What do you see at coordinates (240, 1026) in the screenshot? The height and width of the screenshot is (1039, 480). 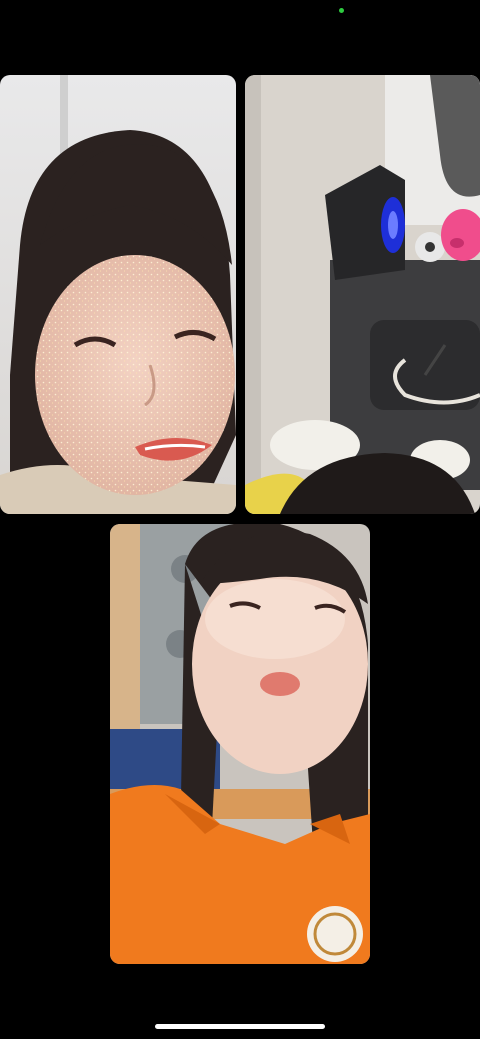 I see `home-indicator` at bounding box center [240, 1026].